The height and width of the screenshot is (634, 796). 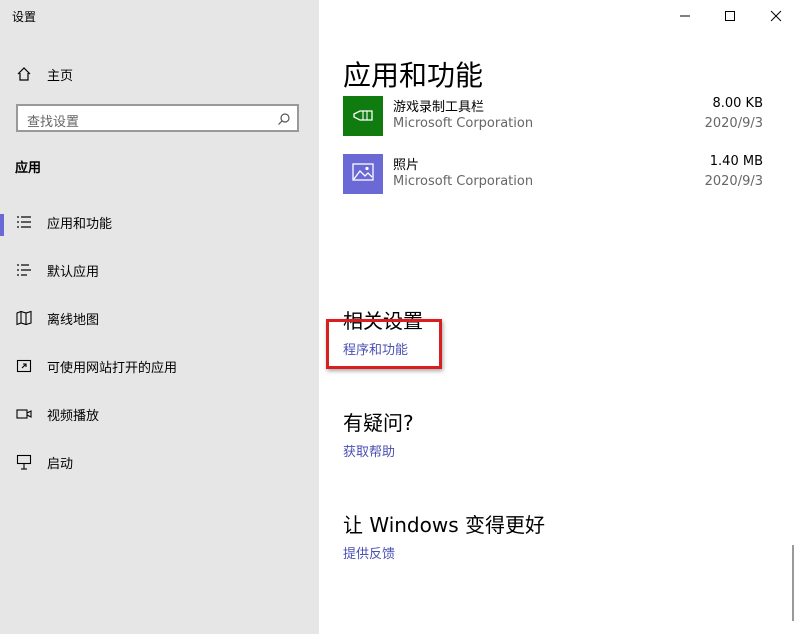 What do you see at coordinates (24, 414) in the screenshot?
I see `video-icon` at bounding box center [24, 414].